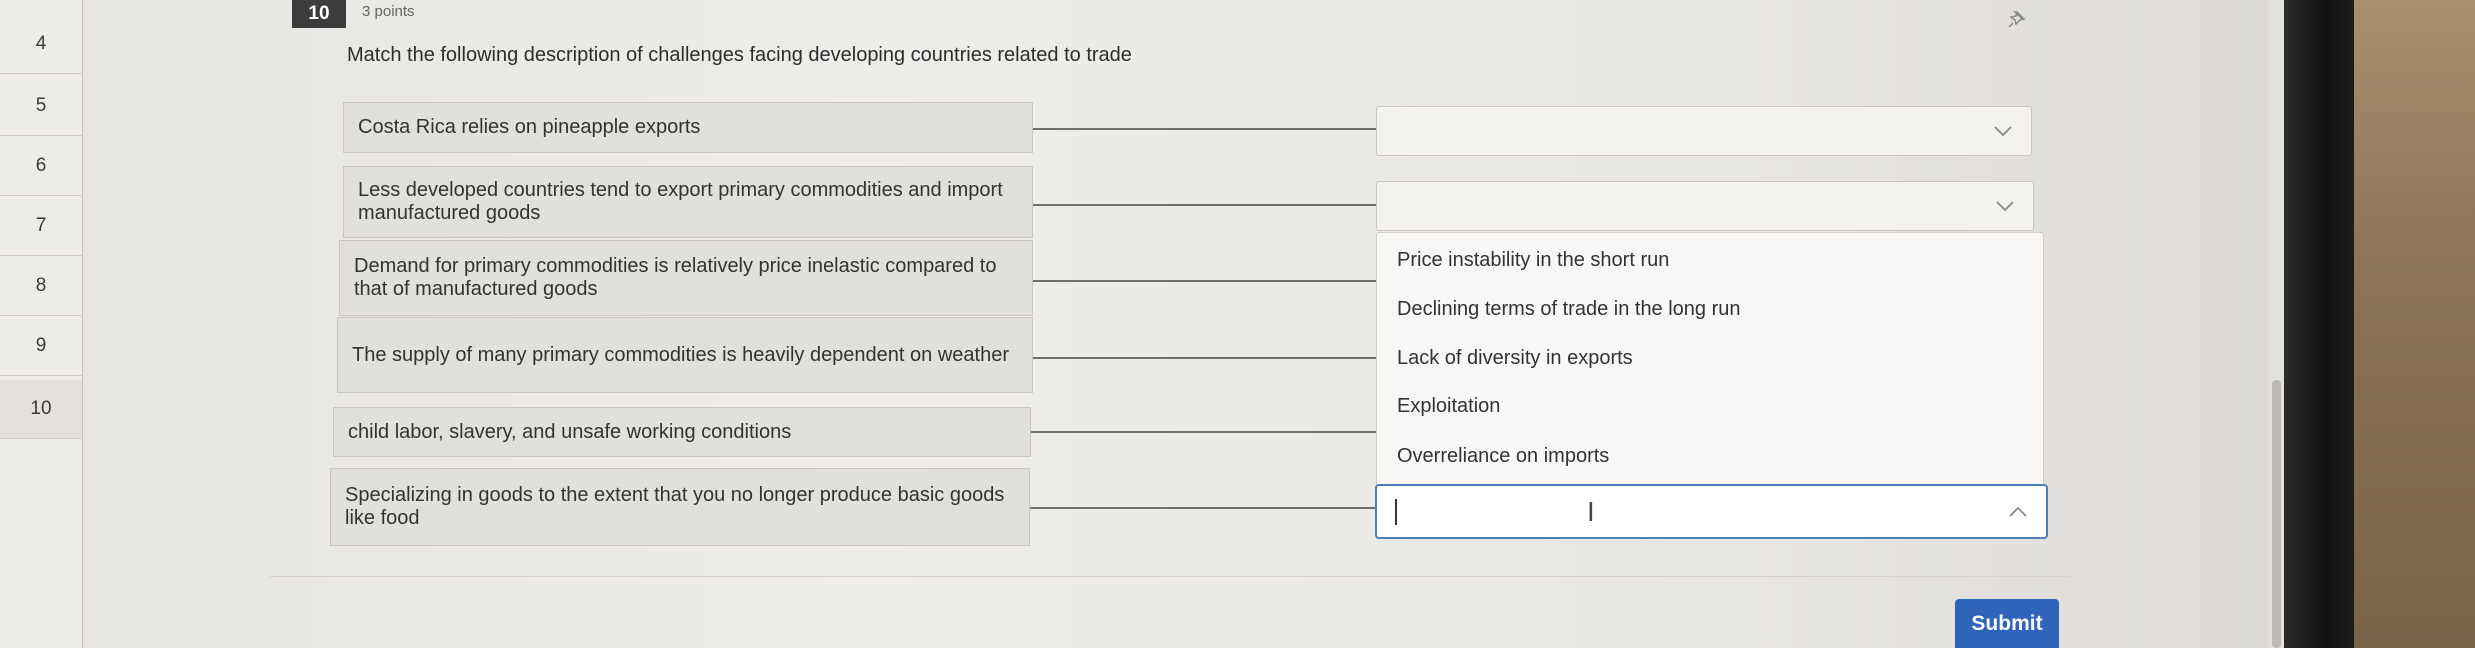 Image resolution: width=2475 pixels, height=648 pixels. I want to click on match-prompt-text: Costa Rica relies on pineapple exports, so click(529, 127).